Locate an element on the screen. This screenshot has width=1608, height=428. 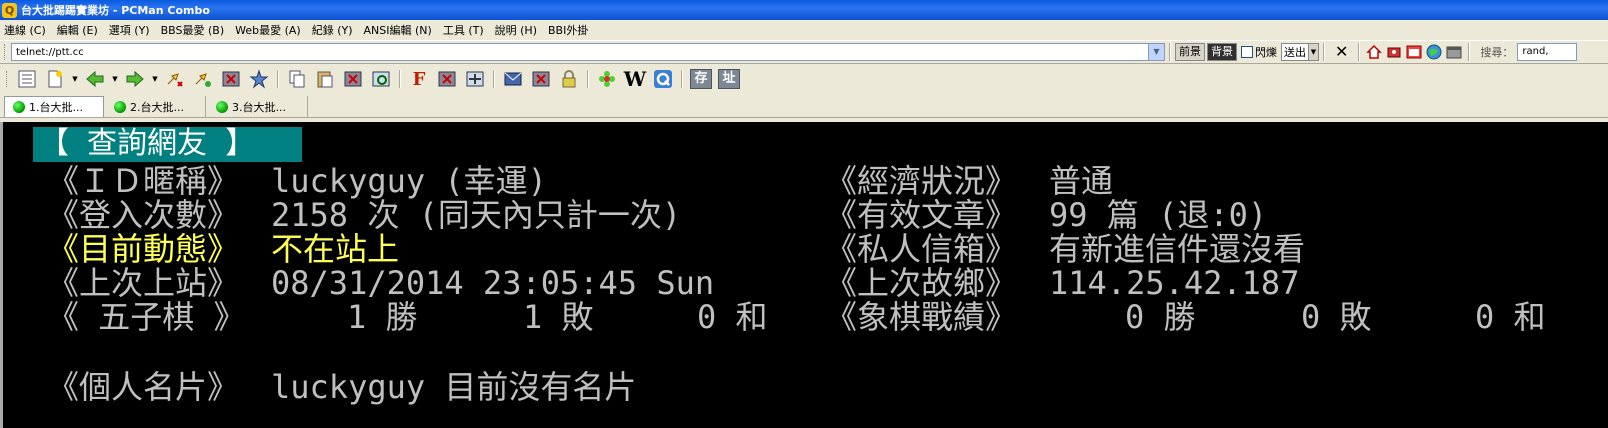
mail-icon is located at coordinates (513, 79).